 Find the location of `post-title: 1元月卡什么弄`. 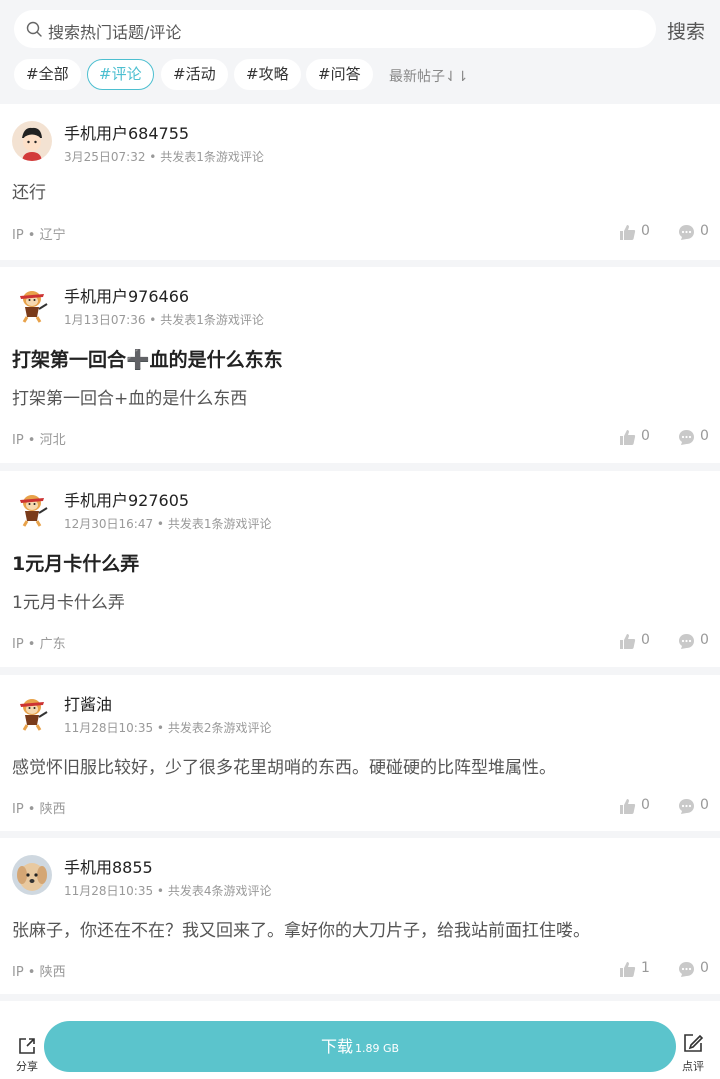

post-title: 1元月卡什么弄 is located at coordinates (76, 564).